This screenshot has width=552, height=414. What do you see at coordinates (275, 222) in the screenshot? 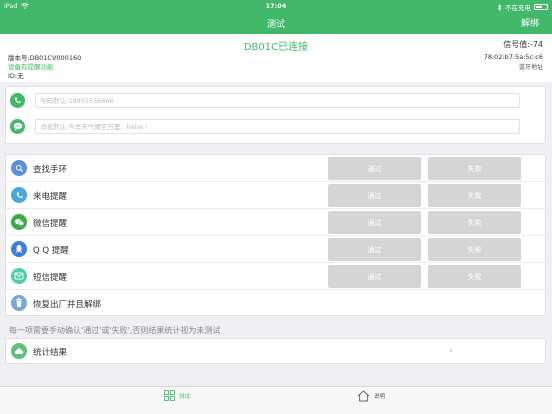
I see `test-row-wechat-reminder: 微信提醒 通过 失败` at bounding box center [275, 222].